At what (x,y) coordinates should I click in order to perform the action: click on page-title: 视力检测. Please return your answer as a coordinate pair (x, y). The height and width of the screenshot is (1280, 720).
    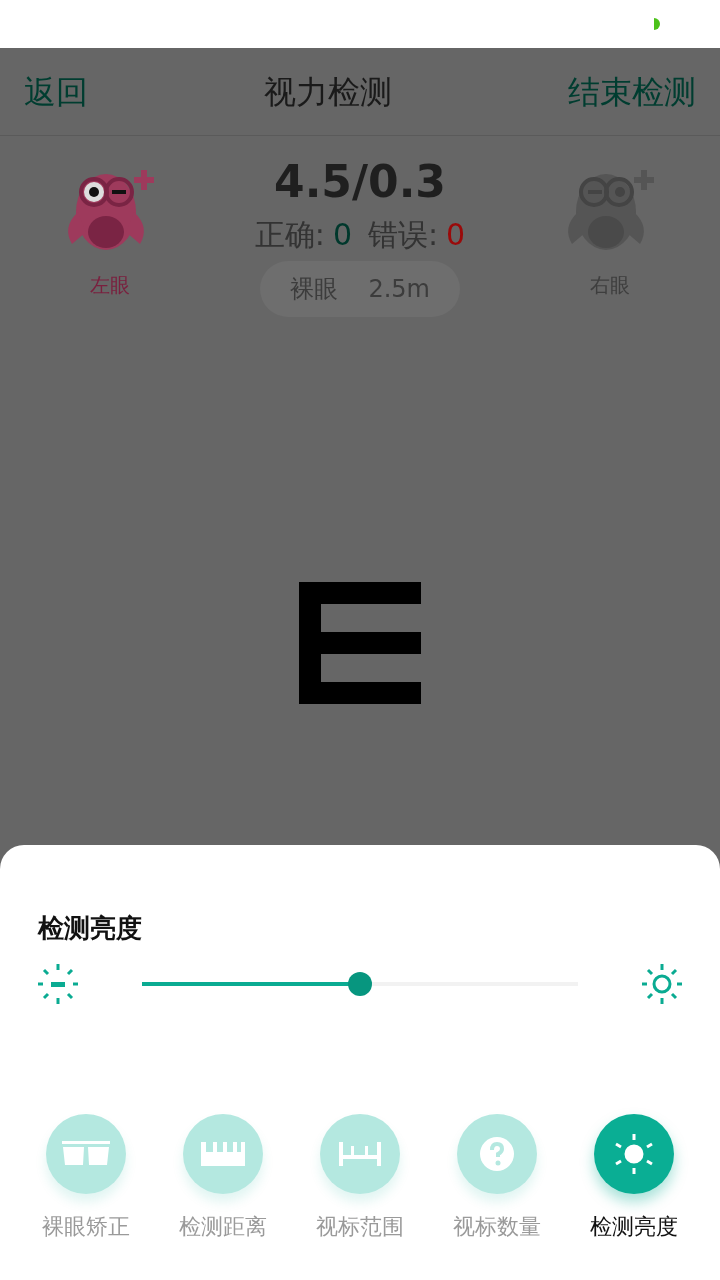
    Looking at the image, I should click on (328, 92).